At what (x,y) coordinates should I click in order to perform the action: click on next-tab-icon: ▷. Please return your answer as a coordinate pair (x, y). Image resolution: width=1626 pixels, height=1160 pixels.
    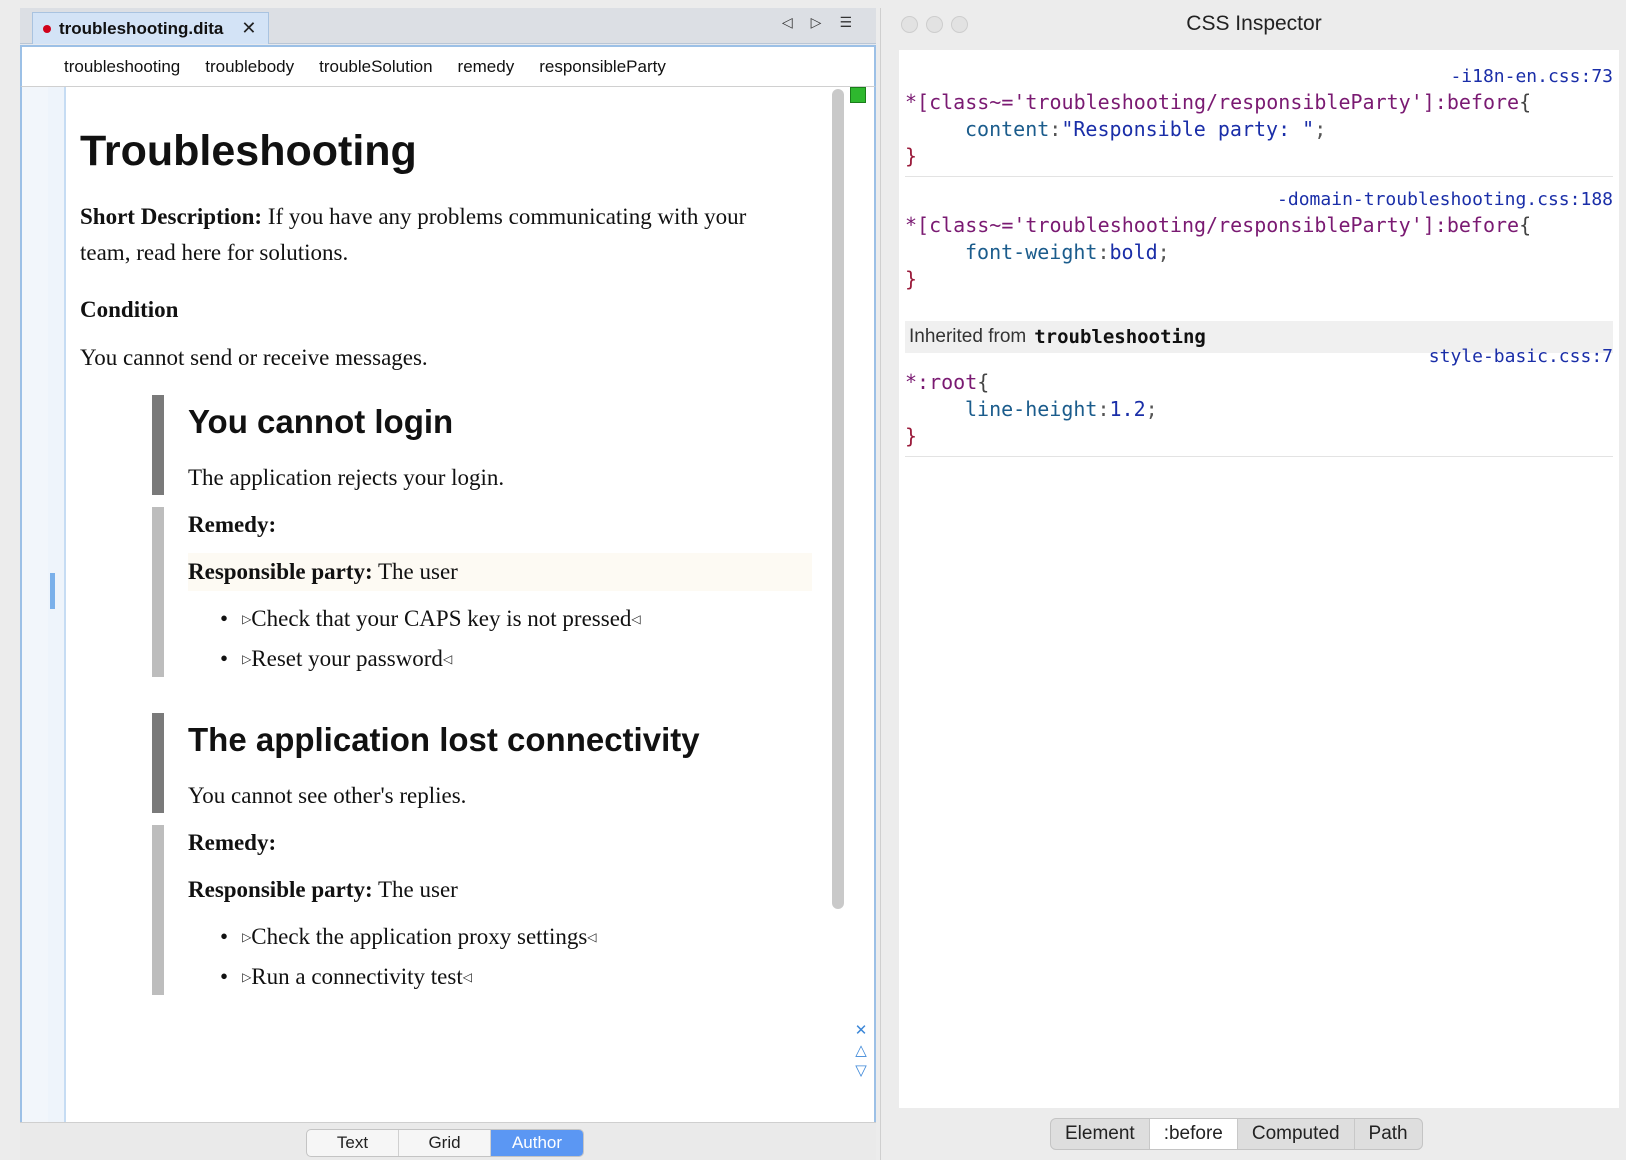
    Looking at the image, I should click on (816, 22).